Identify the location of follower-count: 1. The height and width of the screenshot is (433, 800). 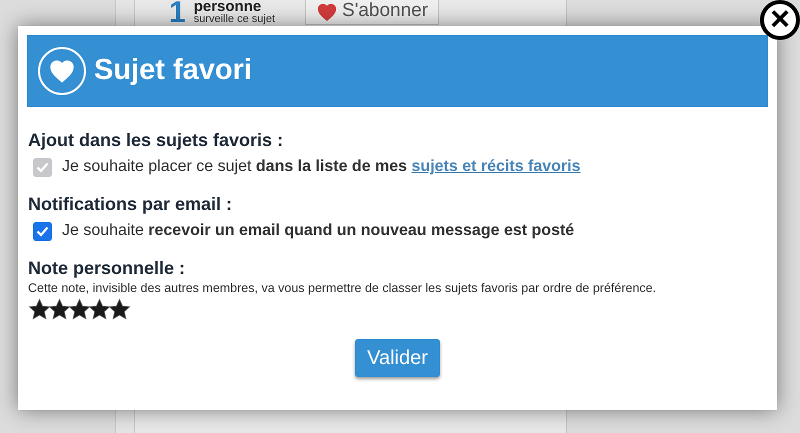
(177, 13).